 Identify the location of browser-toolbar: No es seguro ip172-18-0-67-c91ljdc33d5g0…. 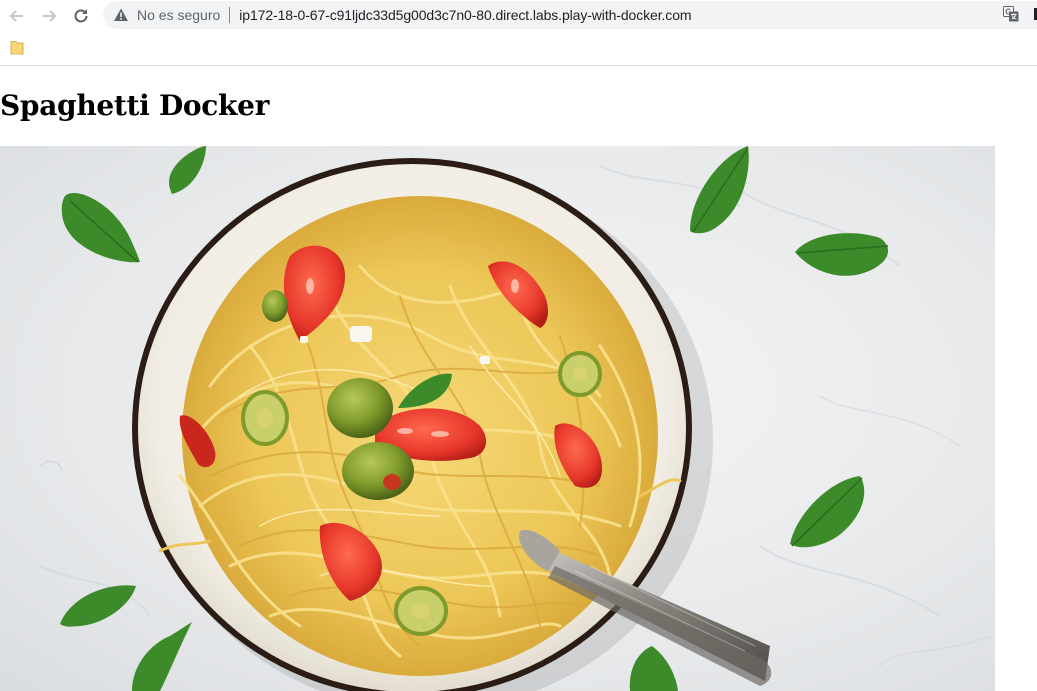
(518, 33).